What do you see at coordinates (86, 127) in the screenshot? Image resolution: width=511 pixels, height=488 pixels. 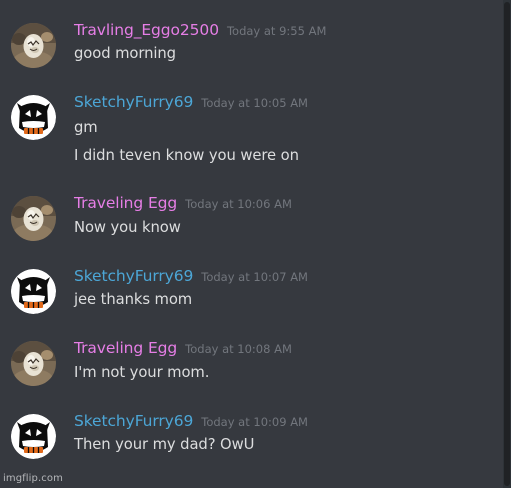 I see `message-text: gm` at bounding box center [86, 127].